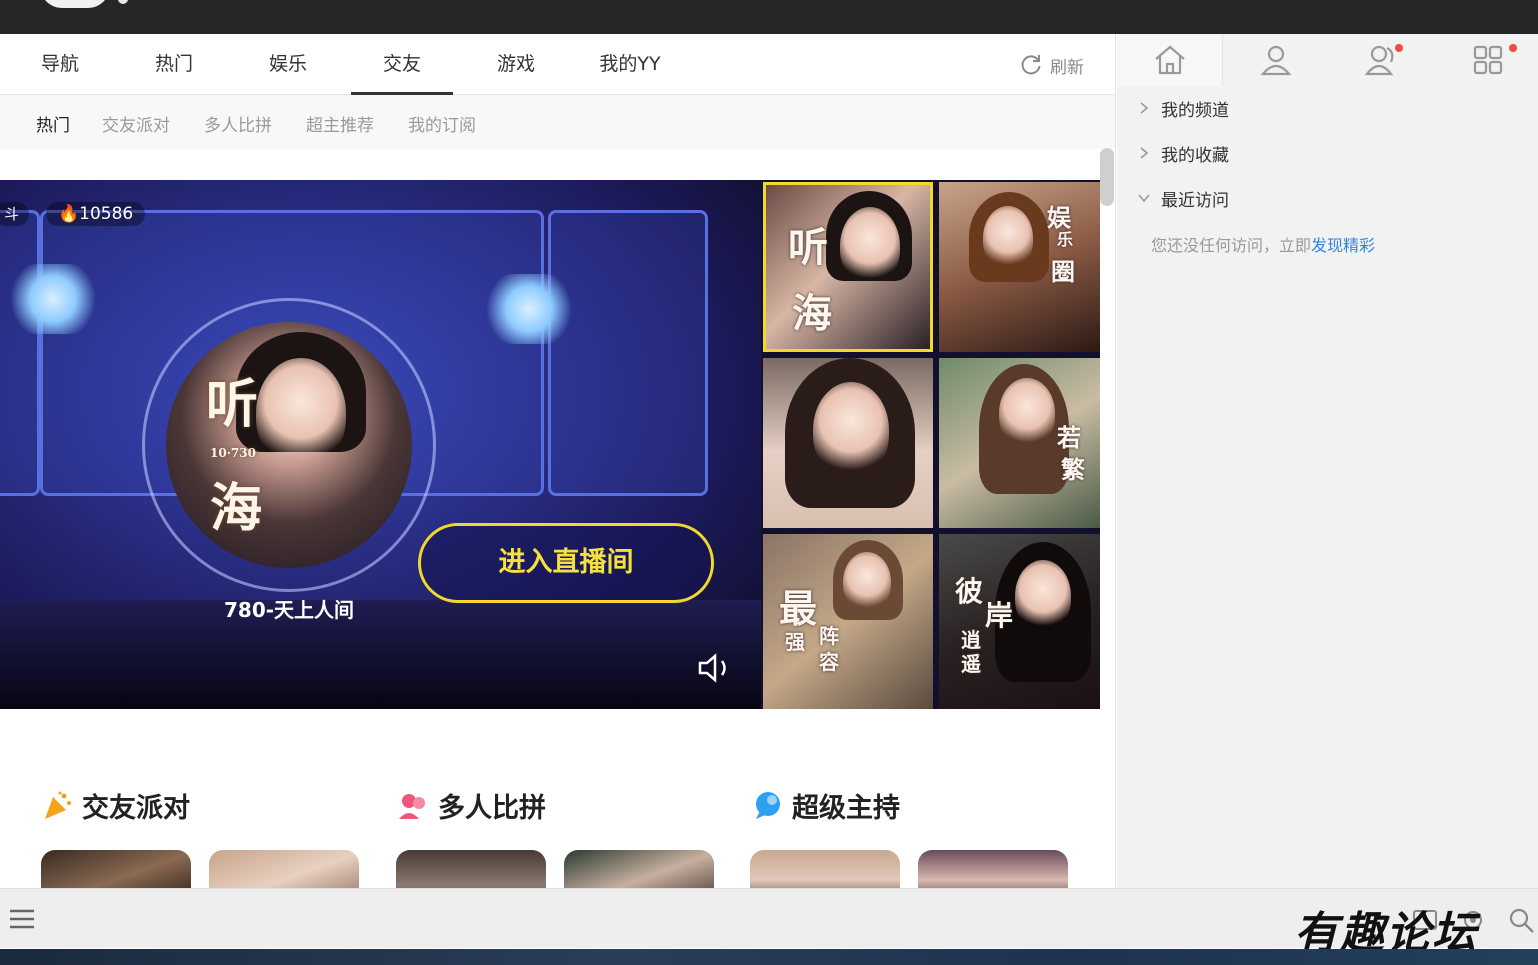 The image size is (1538, 965). What do you see at coordinates (1382, 60) in the screenshot?
I see `sidebar-tab-friends` at bounding box center [1382, 60].